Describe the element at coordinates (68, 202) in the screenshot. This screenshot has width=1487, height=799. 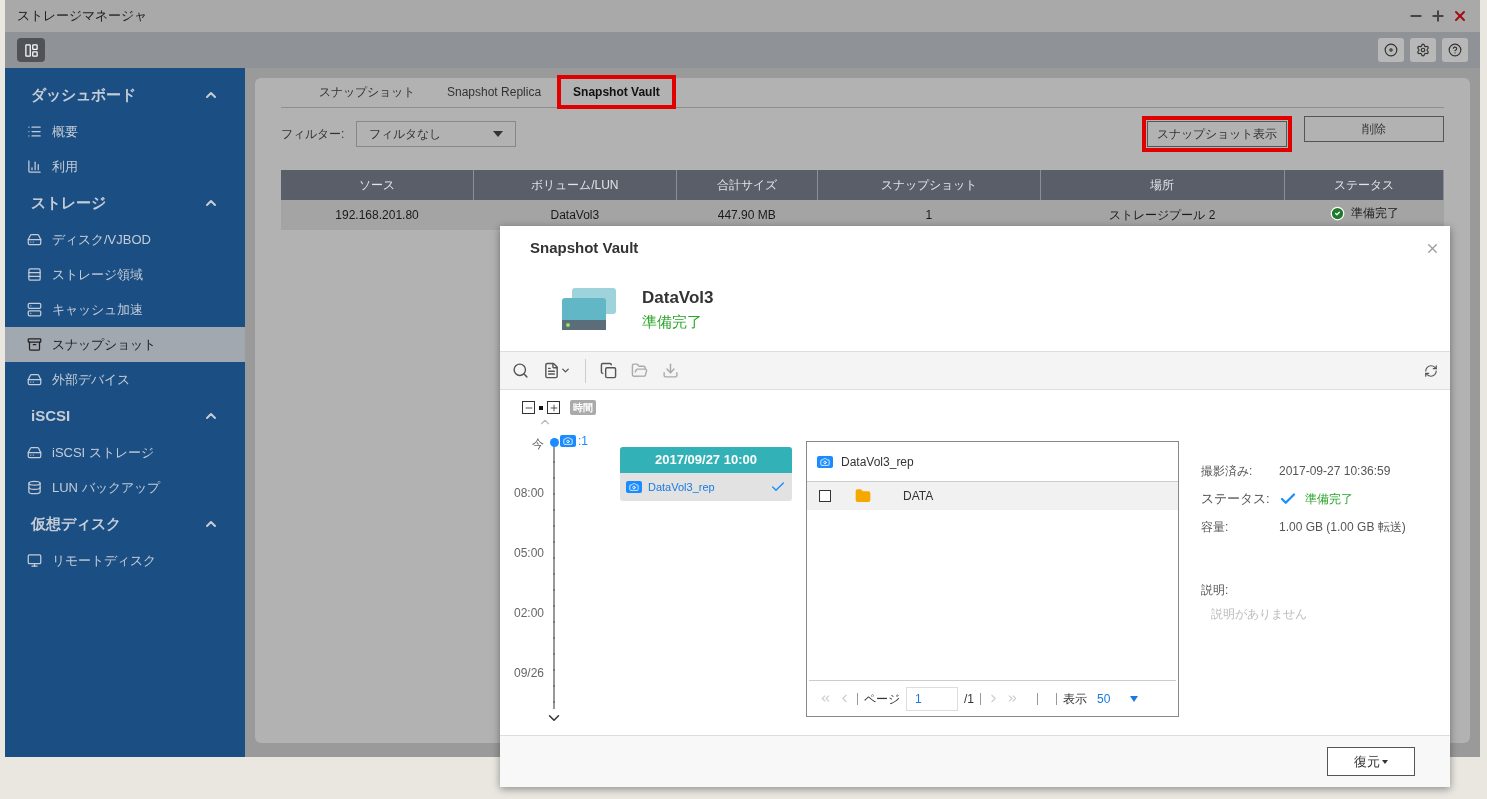
I see `section-title: ストレージ` at that location.